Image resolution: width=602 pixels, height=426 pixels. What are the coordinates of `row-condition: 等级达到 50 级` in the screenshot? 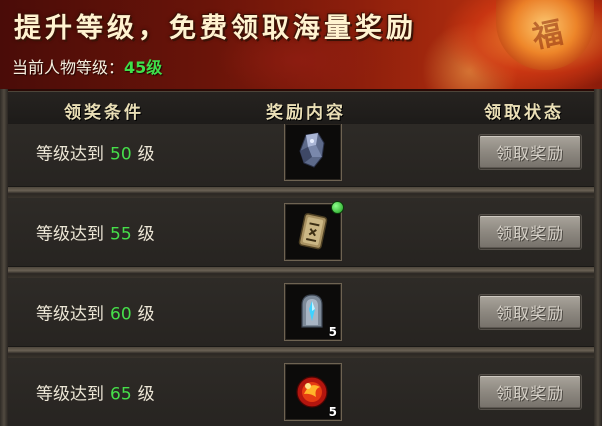 It's located at (95, 152).